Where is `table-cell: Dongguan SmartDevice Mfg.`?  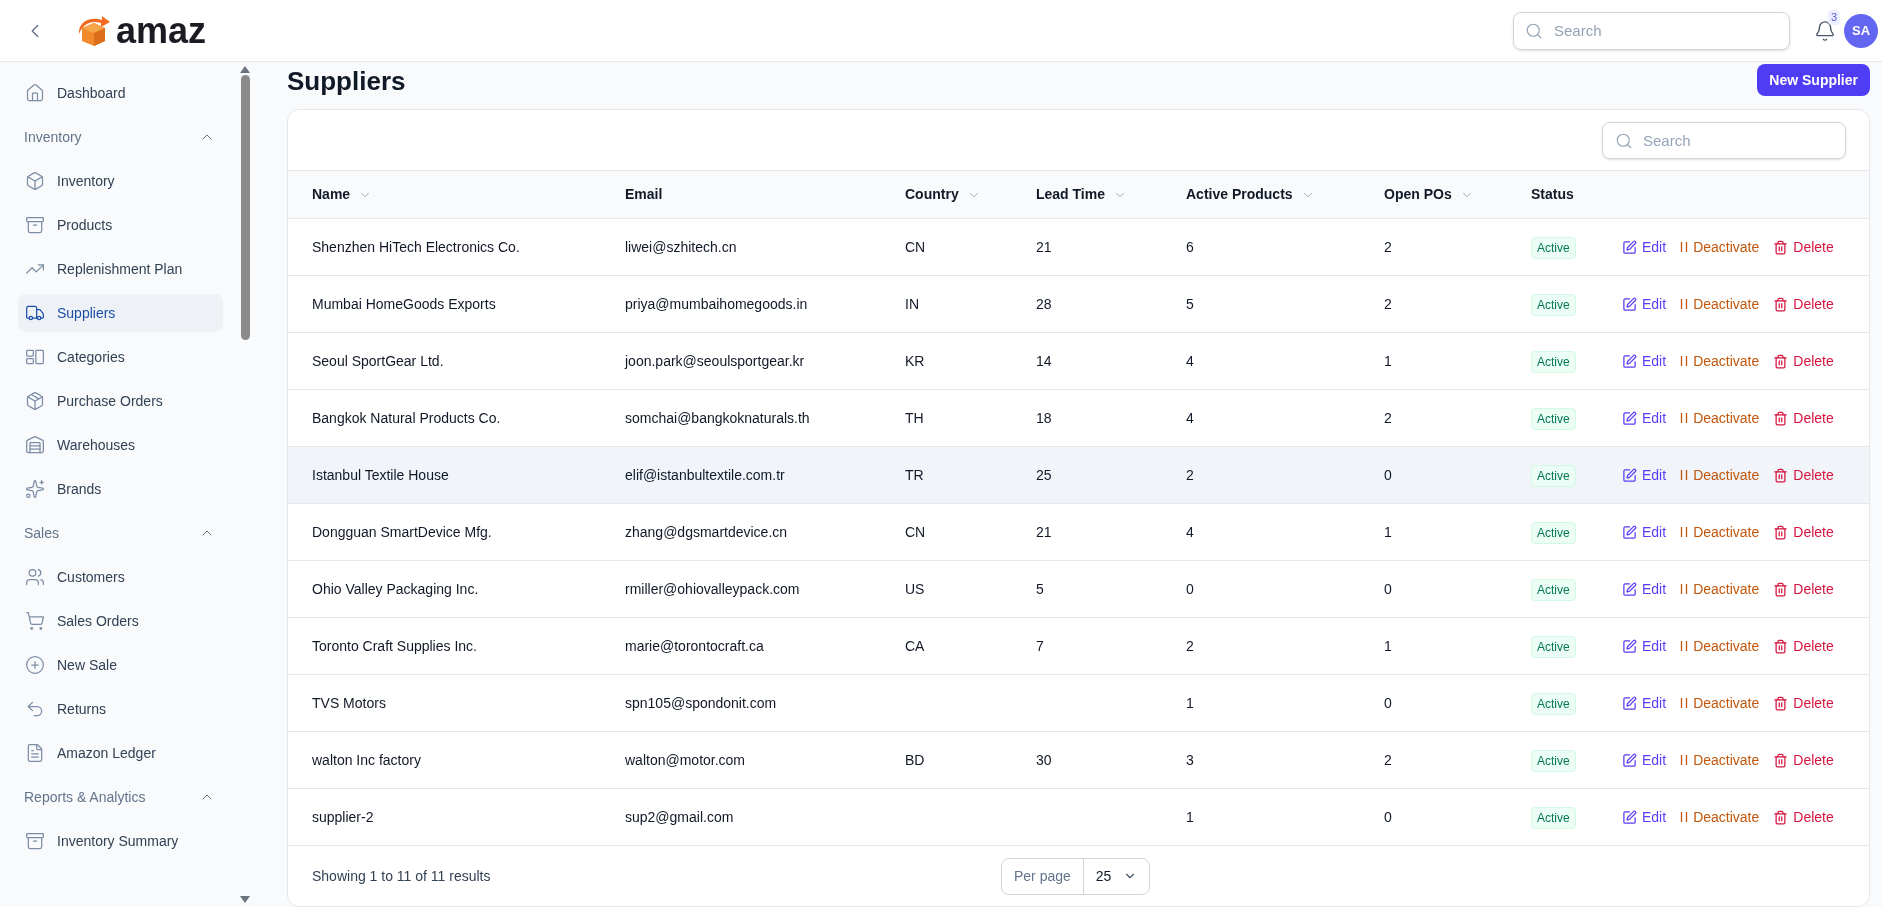
table-cell: Dongguan SmartDevice Mfg. is located at coordinates (402, 531).